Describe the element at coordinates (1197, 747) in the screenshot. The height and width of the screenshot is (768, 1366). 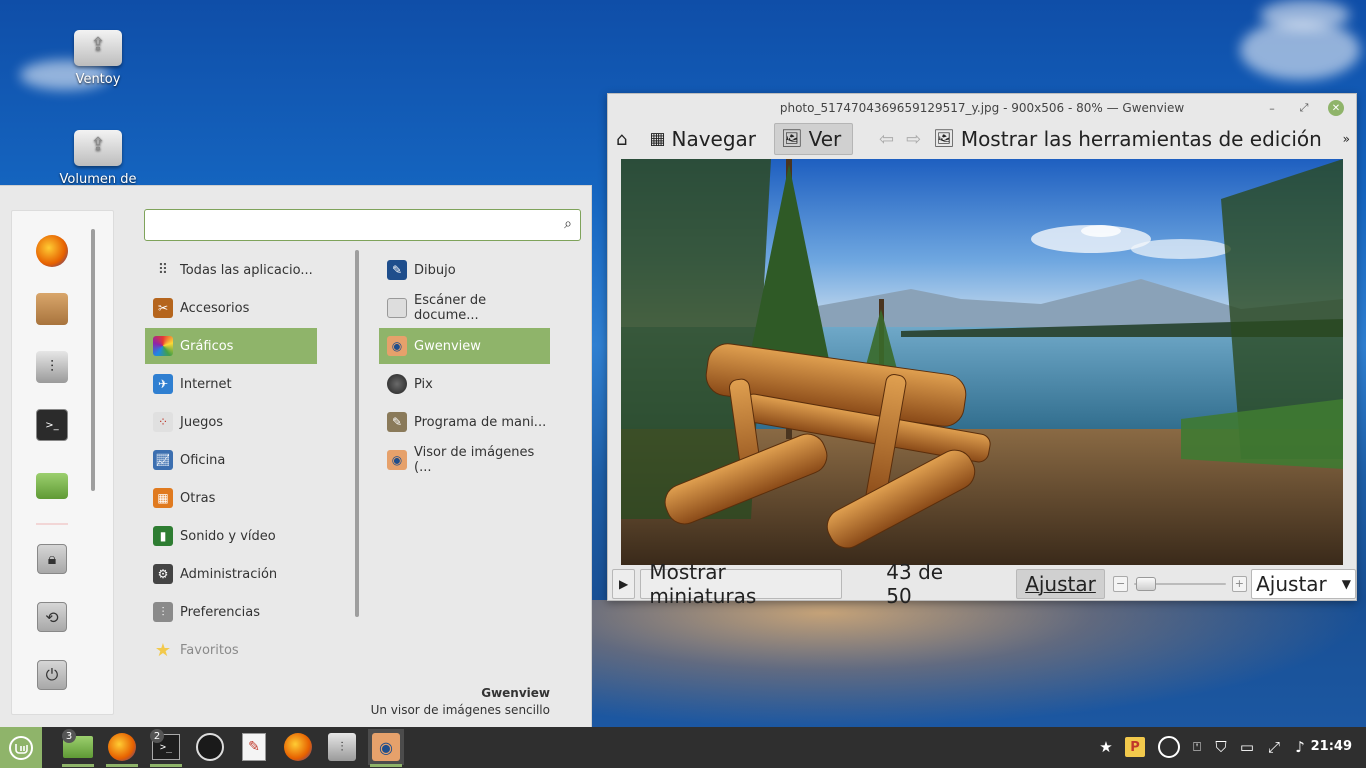
I see `update-manager-icon: ⍞` at that location.